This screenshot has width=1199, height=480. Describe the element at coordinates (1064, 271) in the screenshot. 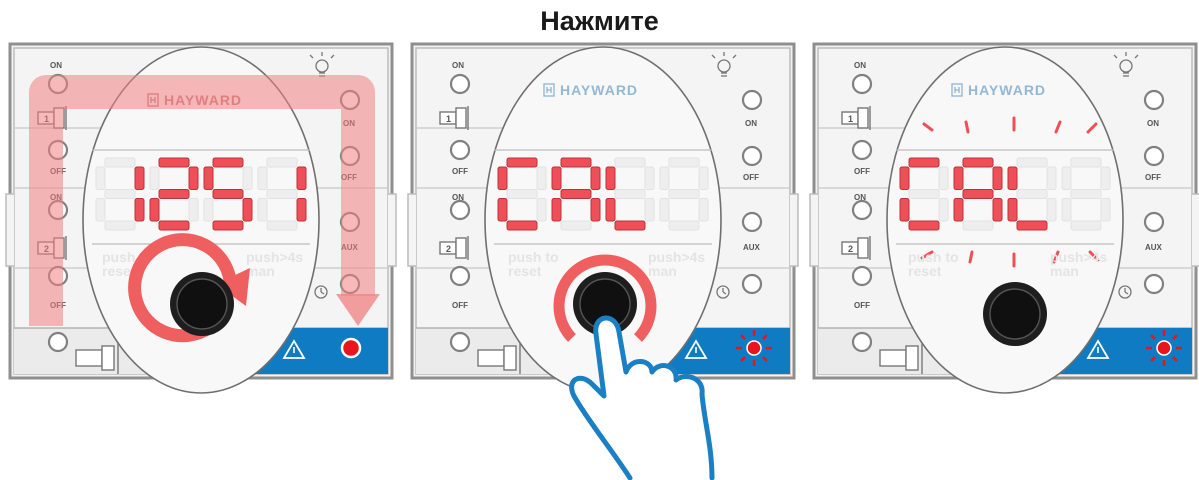

I see `push-man-label-2: man` at that location.